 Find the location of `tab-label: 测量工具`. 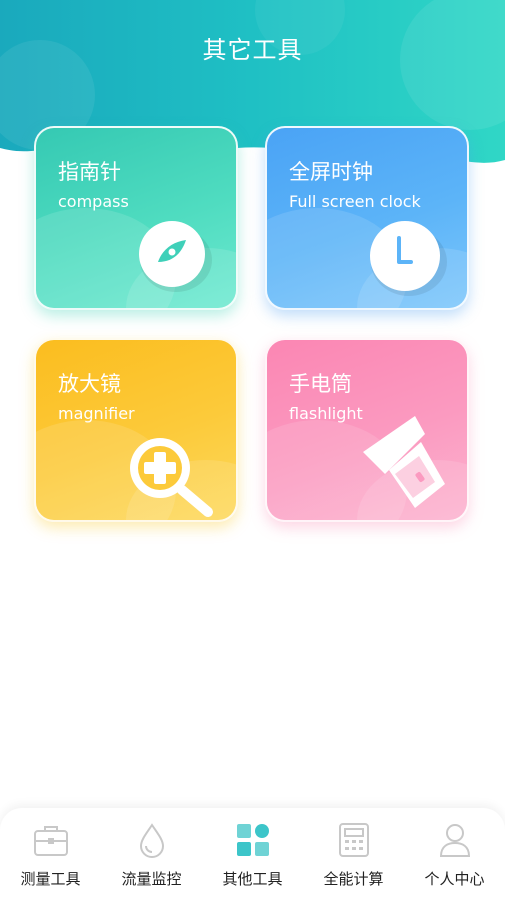

tab-label: 测量工具 is located at coordinates (50, 879).